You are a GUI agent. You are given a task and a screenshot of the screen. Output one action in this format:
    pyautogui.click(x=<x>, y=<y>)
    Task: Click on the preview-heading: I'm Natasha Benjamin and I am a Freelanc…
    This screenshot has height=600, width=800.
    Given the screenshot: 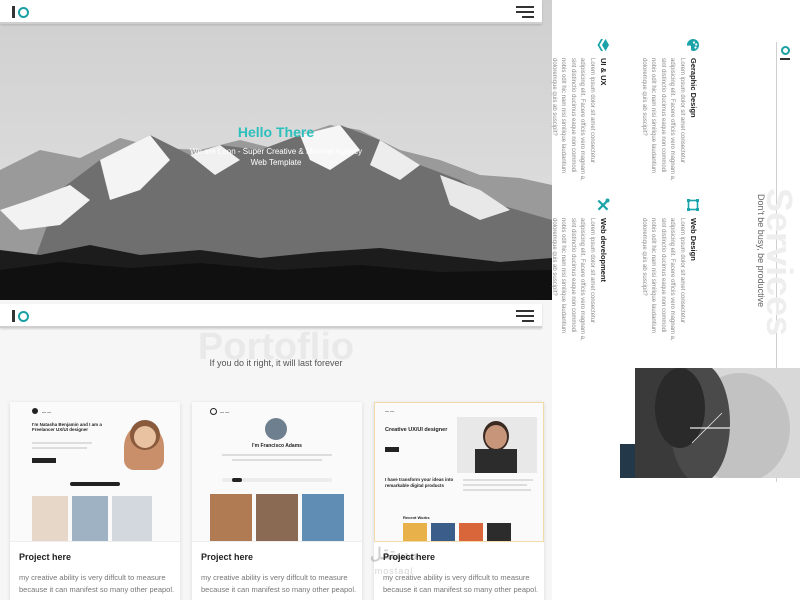 What is the action you would take?
    pyautogui.click(x=67, y=427)
    